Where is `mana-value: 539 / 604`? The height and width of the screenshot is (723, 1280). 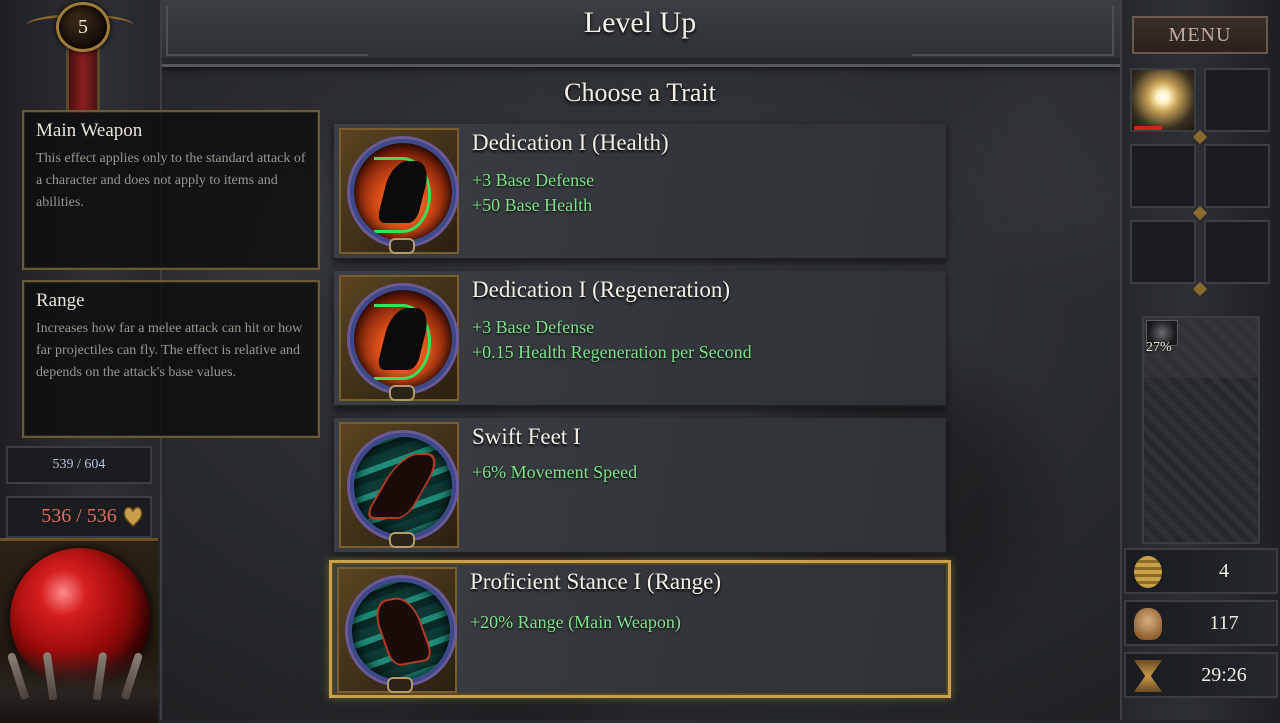 mana-value: 539 / 604 is located at coordinates (79, 464).